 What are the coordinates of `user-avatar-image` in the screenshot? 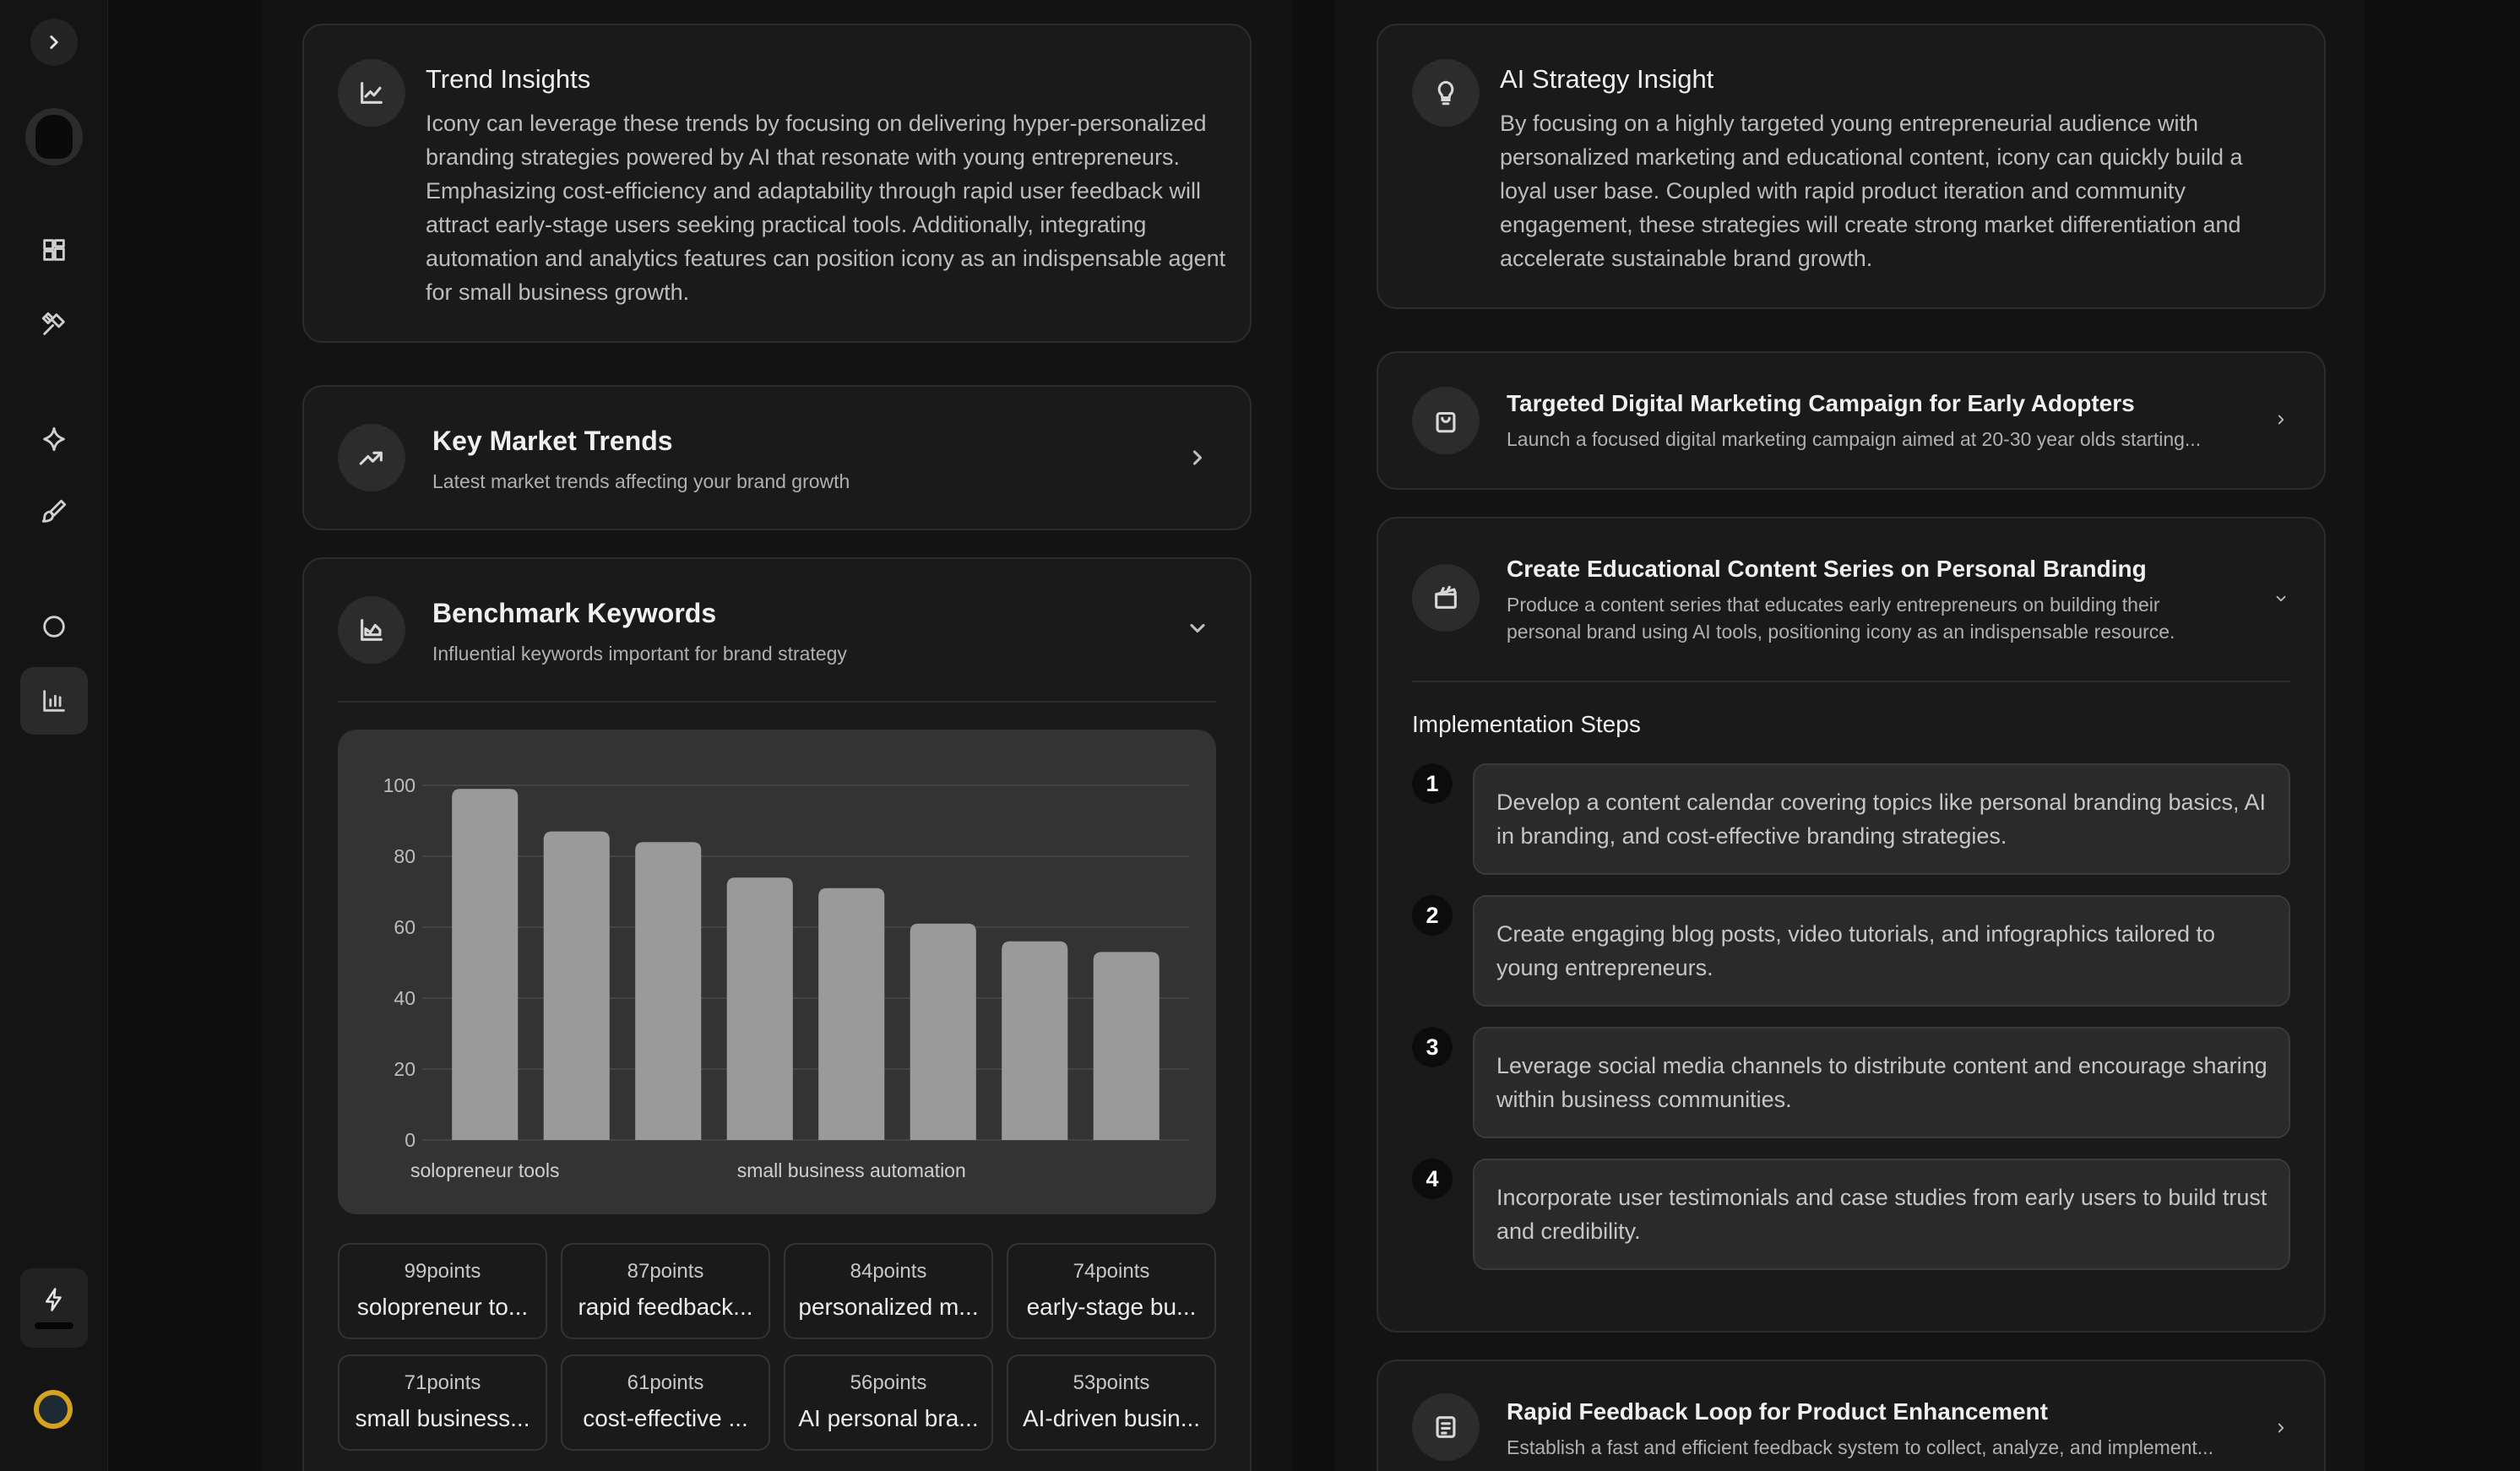 It's located at (54, 1409).